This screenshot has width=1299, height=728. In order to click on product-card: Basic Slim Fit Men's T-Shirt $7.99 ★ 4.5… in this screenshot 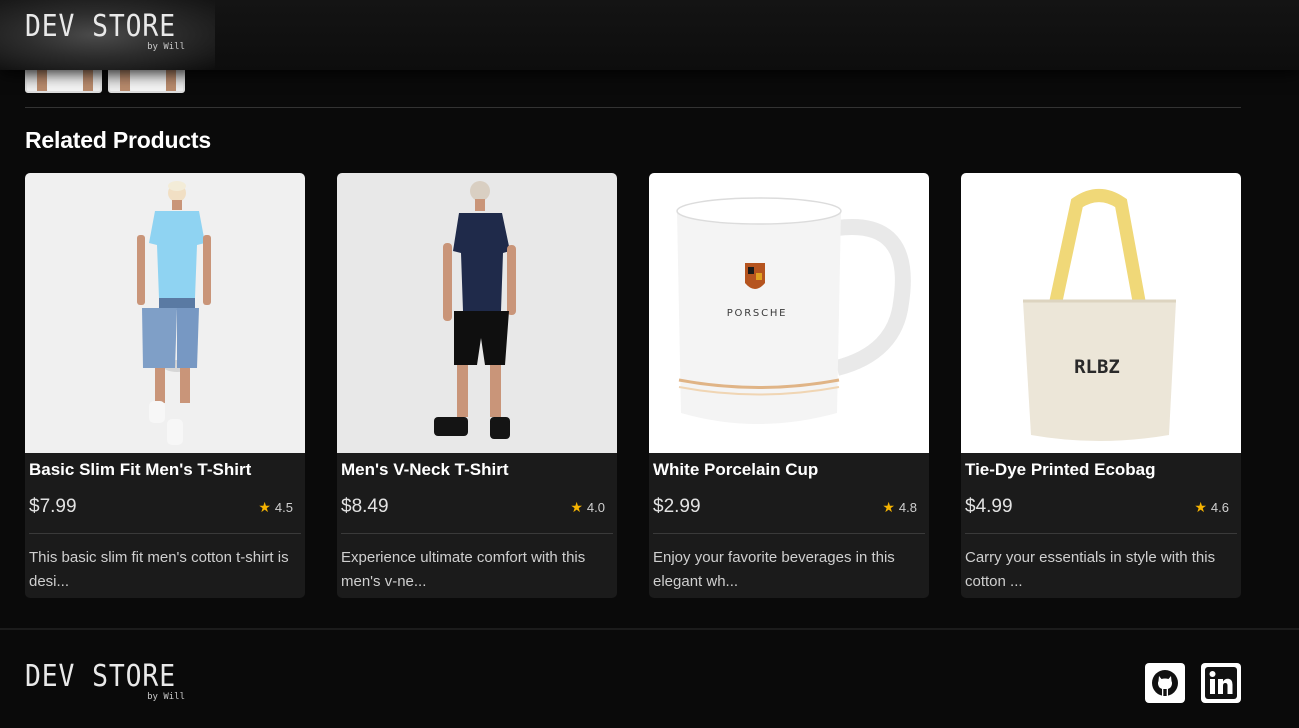, I will do `click(165, 385)`.